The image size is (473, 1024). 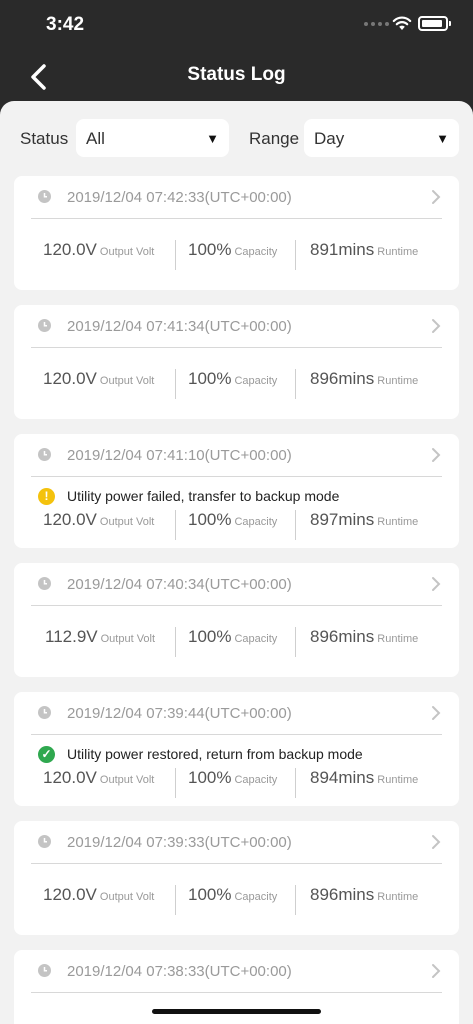 What do you see at coordinates (95, 138) in the screenshot?
I see `status-filter-value: All` at bounding box center [95, 138].